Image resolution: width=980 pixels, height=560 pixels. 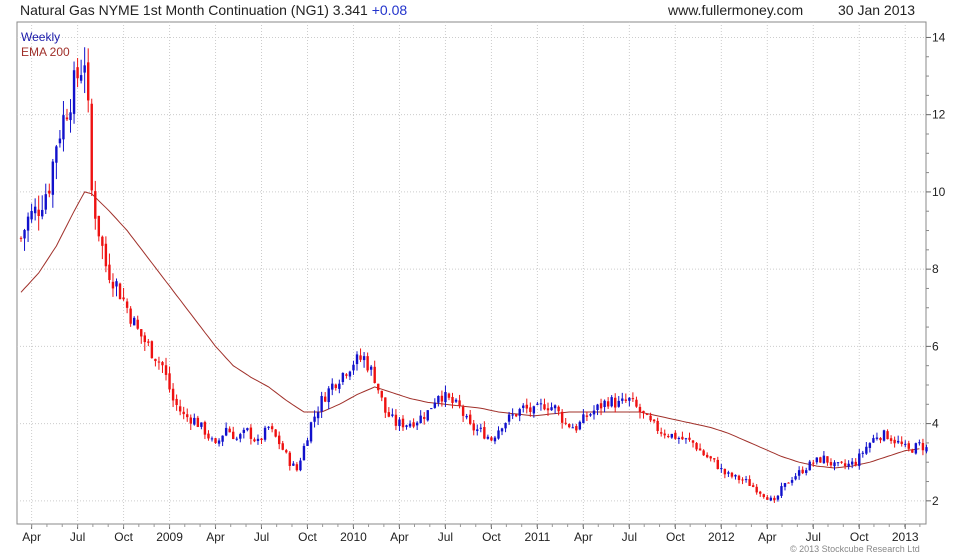 What do you see at coordinates (935, 501) in the screenshot?
I see `y-tick-label: 2` at bounding box center [935, 501].